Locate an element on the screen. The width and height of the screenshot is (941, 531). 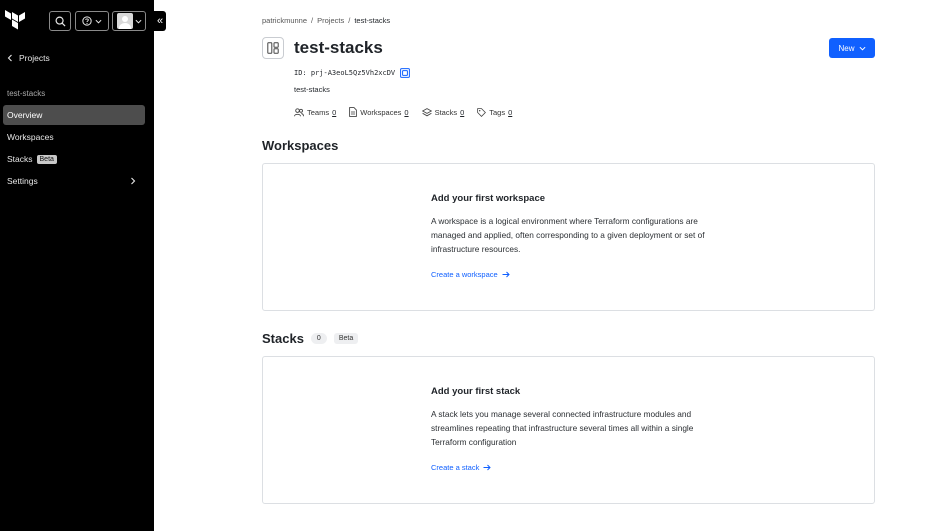
project-id: ID: prj-A3eoL5Qz5Vh2xcDV is located at coordinates (352, 73).